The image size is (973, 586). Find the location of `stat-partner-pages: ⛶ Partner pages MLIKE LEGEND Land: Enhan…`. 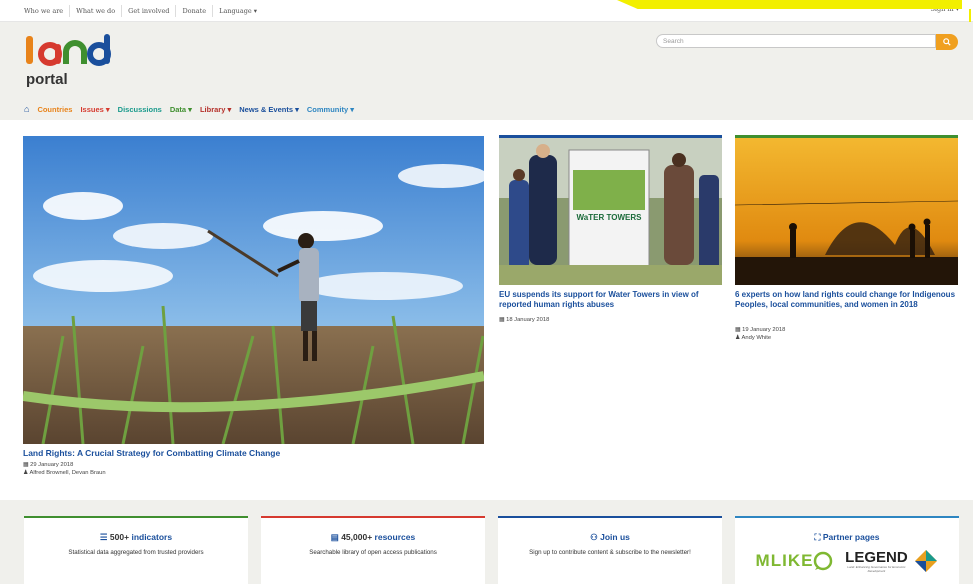

stat-partner-pages: ⛶ Partner pages MLIKE LEGEND Land: Enhan… is located at coordinates (847, 551).